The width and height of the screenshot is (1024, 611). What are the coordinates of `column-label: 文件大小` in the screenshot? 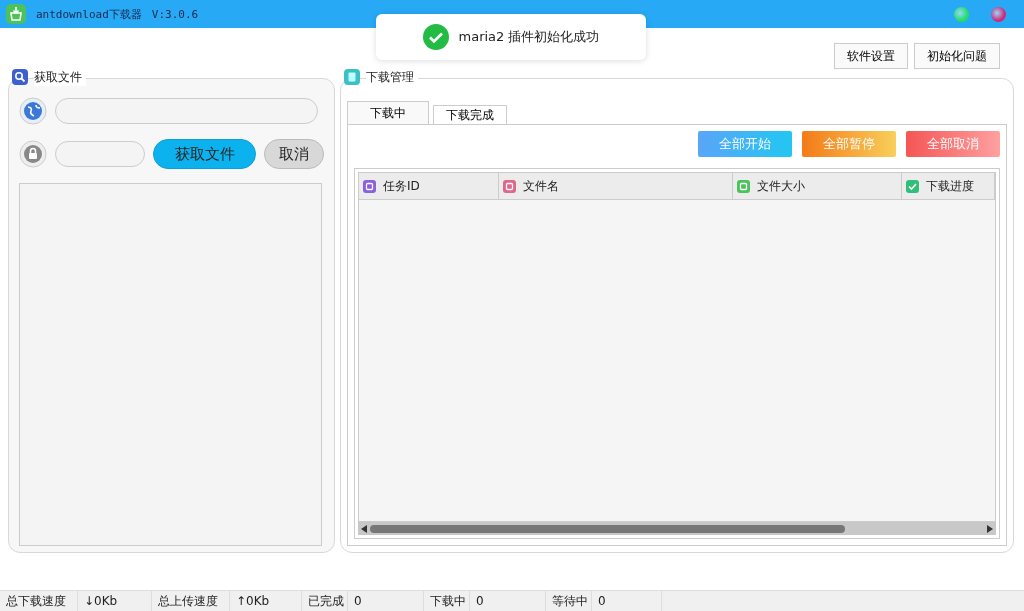 It's located at (781, 186).